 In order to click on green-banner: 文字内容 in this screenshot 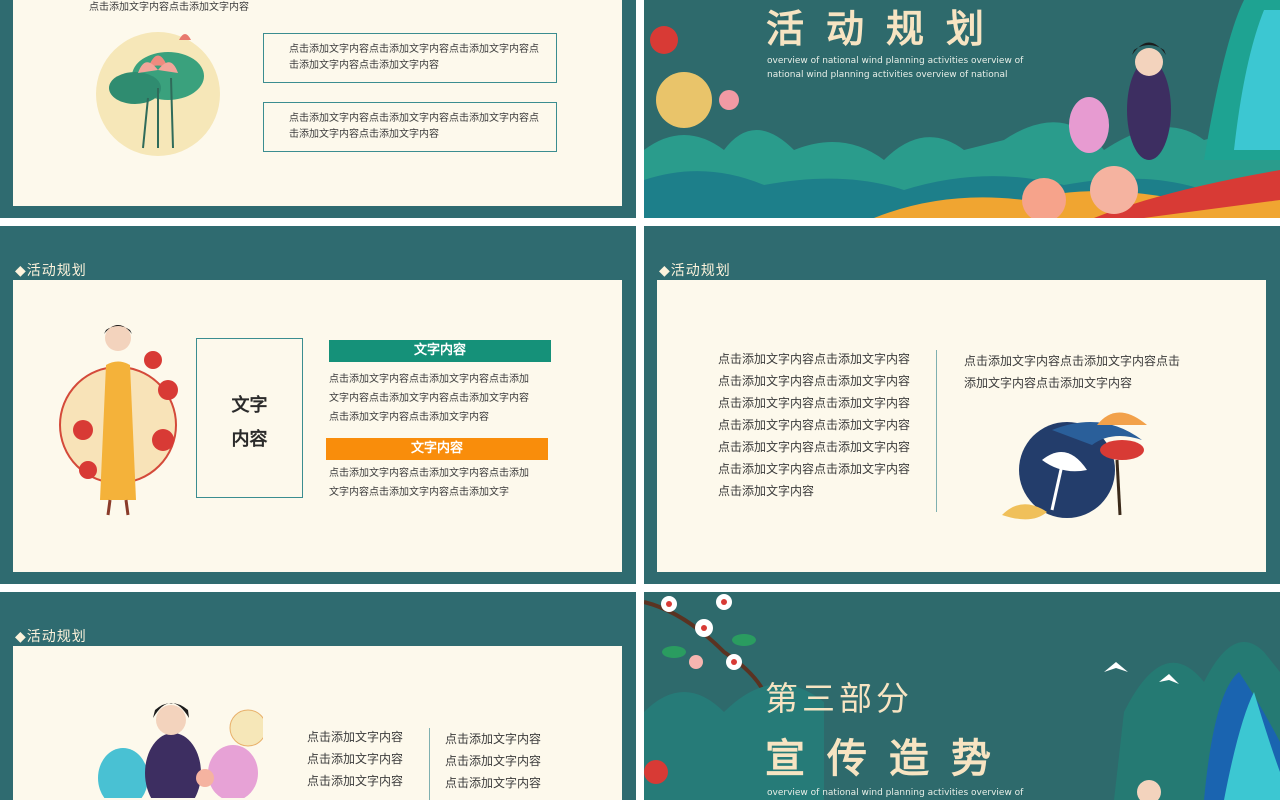, I will do `click(440, 351)`.